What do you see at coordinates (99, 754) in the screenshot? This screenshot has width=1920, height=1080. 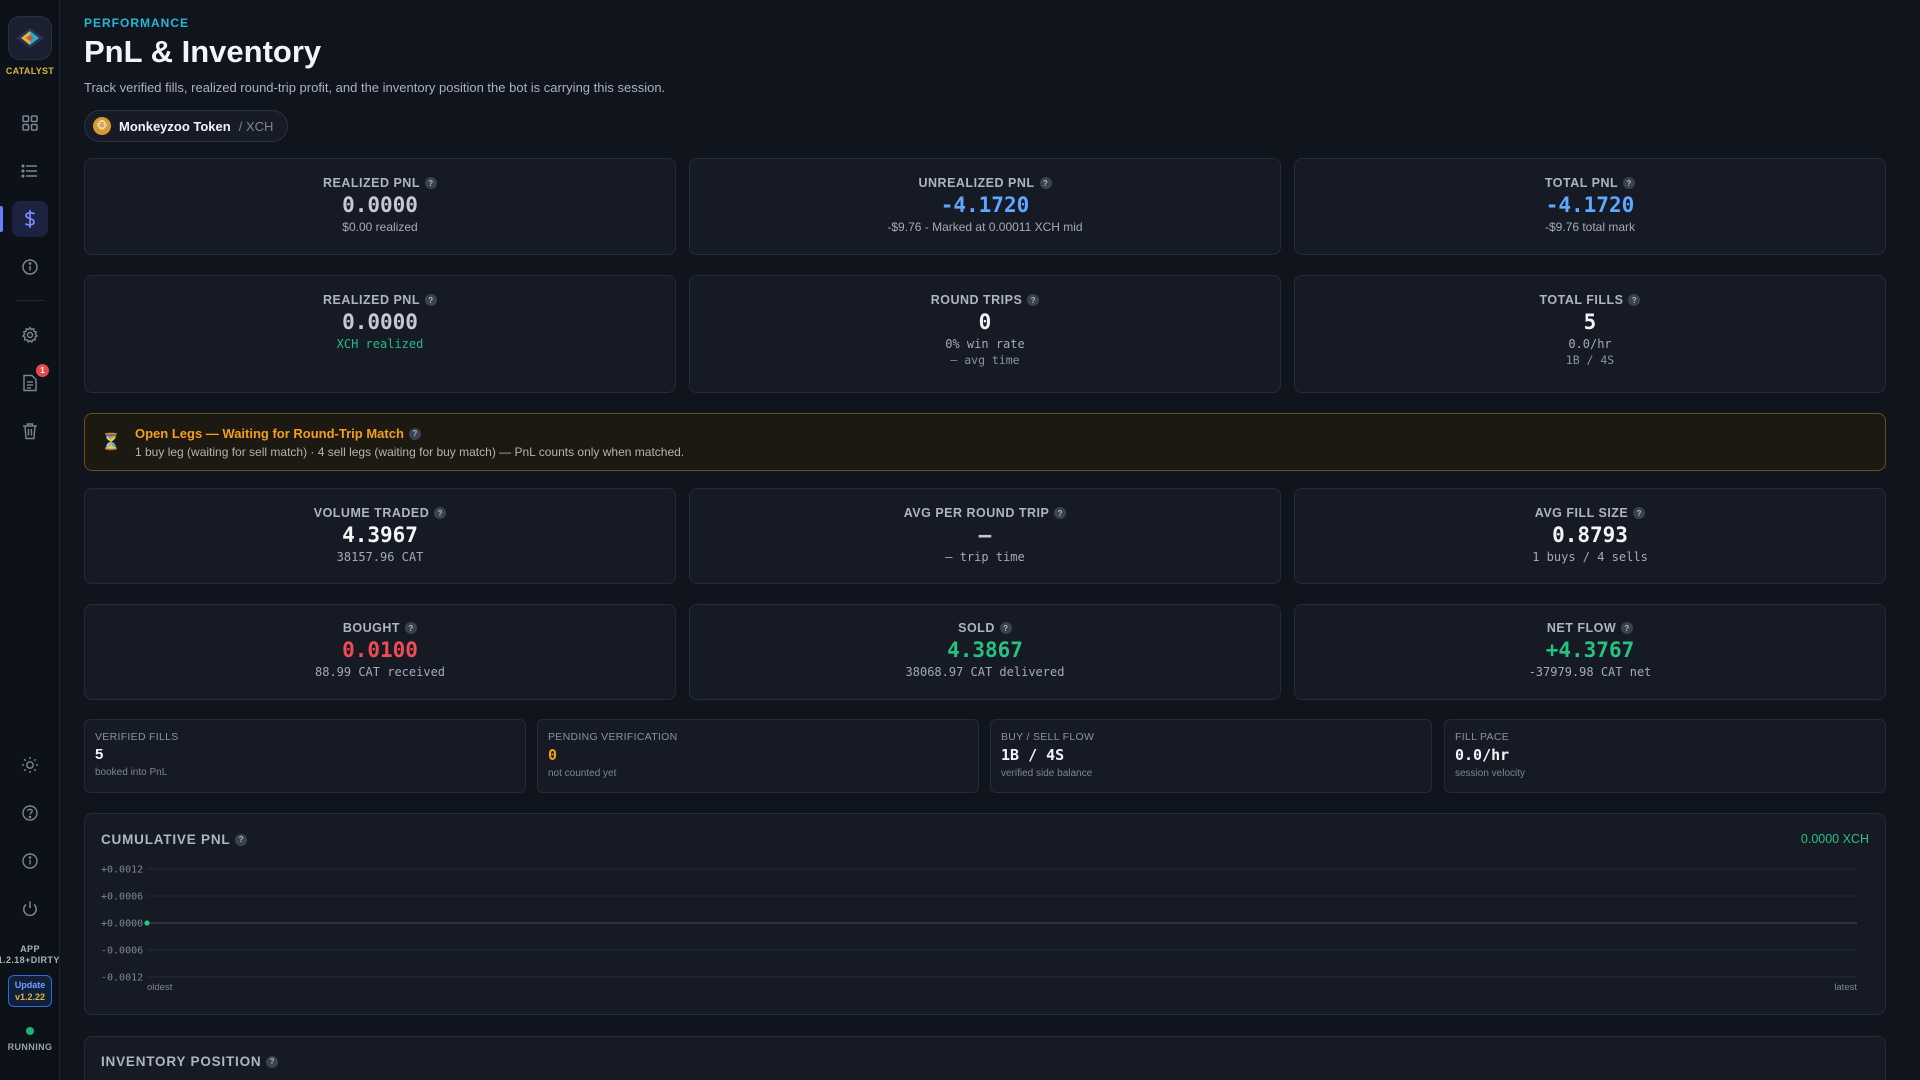 I see `stat-value: 5` at bounding box center [99, 754].